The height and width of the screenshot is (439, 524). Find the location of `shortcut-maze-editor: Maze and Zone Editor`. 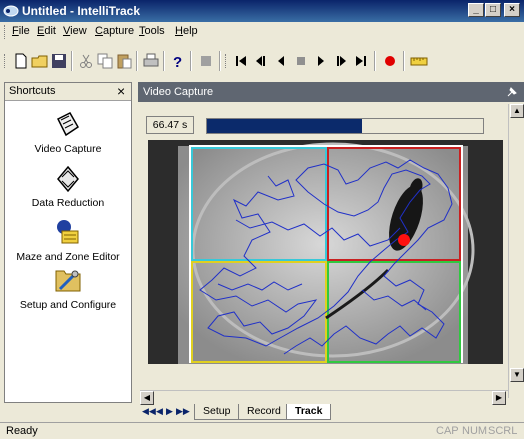

shortcut-maze-editor: Maze and Zone Editor is located at coordinates (68, 240).